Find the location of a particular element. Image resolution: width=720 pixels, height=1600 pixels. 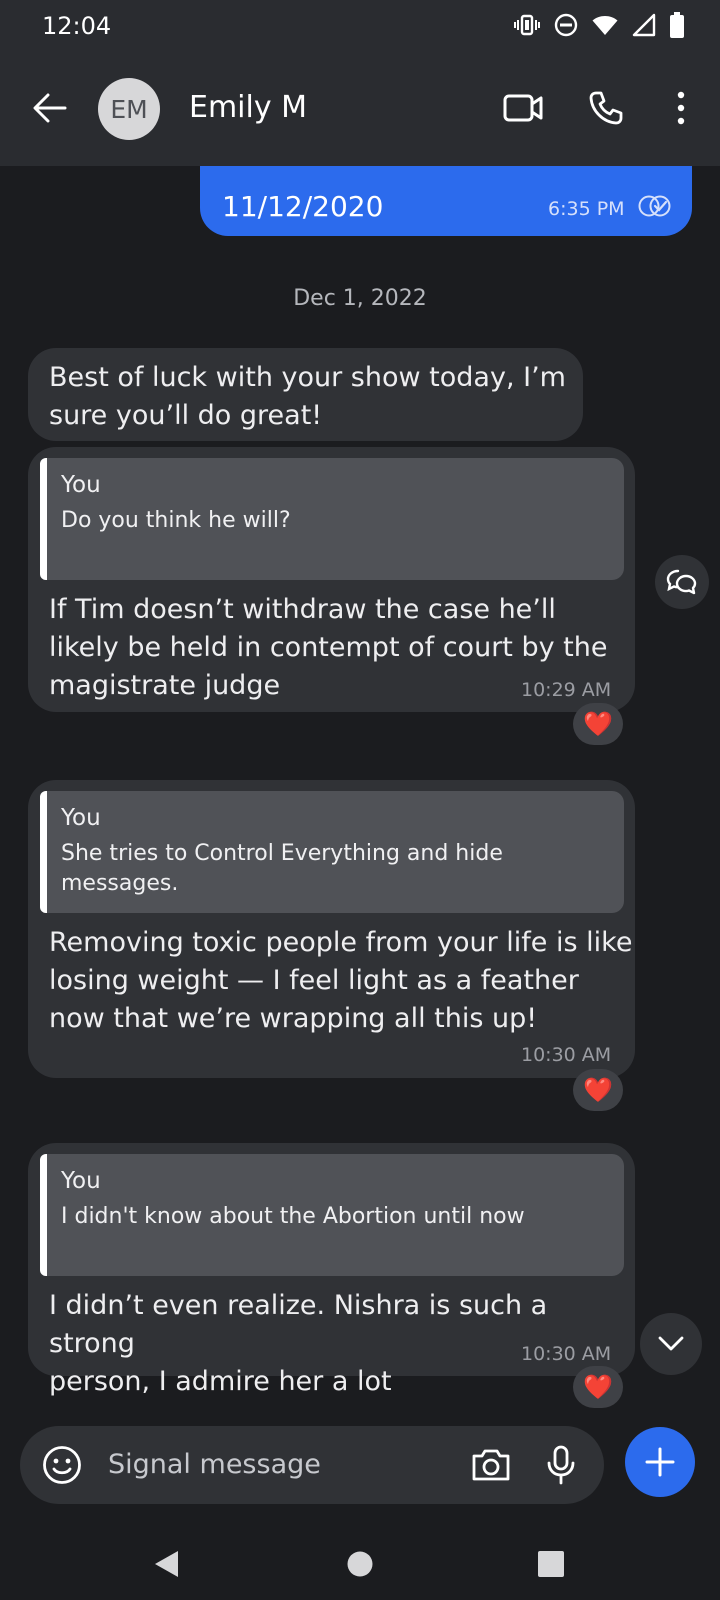

quote-text: Do you think he will? is located at coordinates (176, 520).